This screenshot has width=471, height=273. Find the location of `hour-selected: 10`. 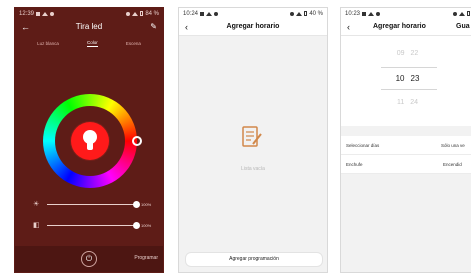

hour-selected: 10 is located at coordinates (400, 78).